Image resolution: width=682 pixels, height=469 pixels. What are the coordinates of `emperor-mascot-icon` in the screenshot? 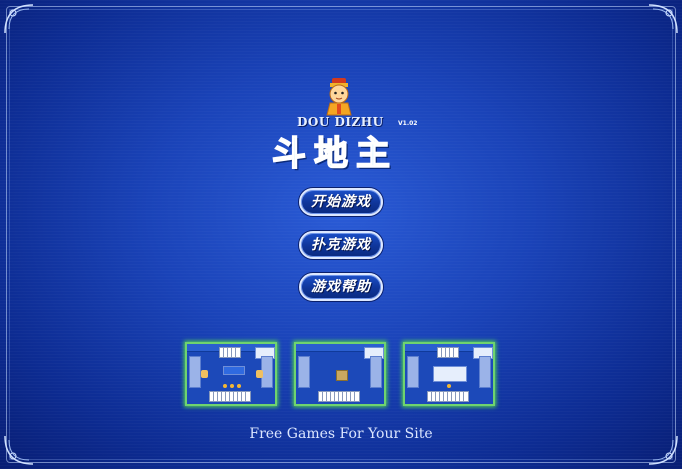 It's located at (339, 97).